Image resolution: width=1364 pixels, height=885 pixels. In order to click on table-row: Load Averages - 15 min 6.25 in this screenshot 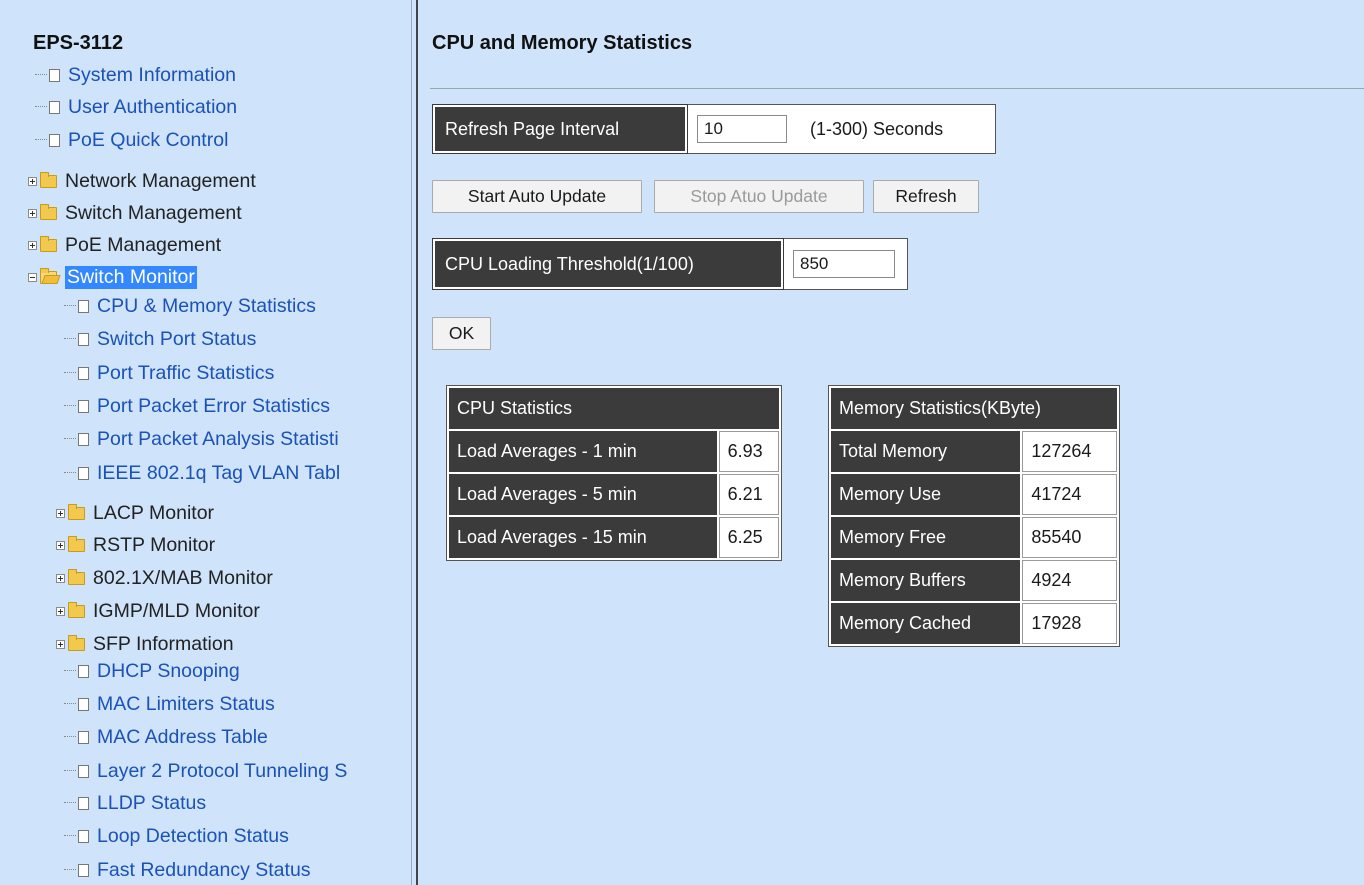, I will do `click(614, 537)`.